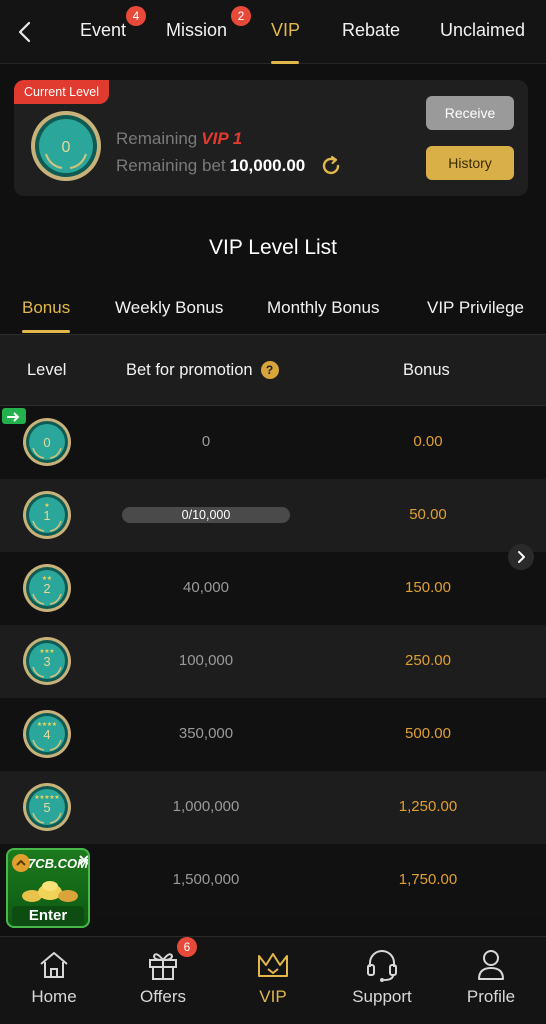 The image size is (546, 1024). What do you see at coordinates (428, 441) in the screenshot?
I see `bonus-amount: 0.00` at bounding box center [428, 441].